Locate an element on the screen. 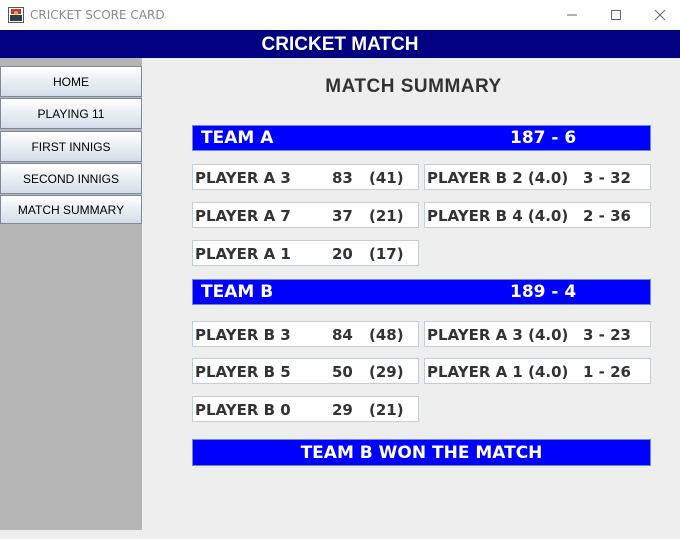  nav-home-button: HOME is located at coordinates (71, 81).